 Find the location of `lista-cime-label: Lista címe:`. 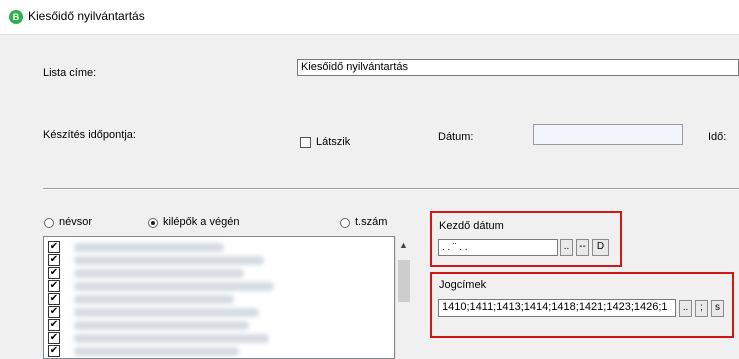

lista-cime-label: Lista címe: is located at coordinates (70, 73).